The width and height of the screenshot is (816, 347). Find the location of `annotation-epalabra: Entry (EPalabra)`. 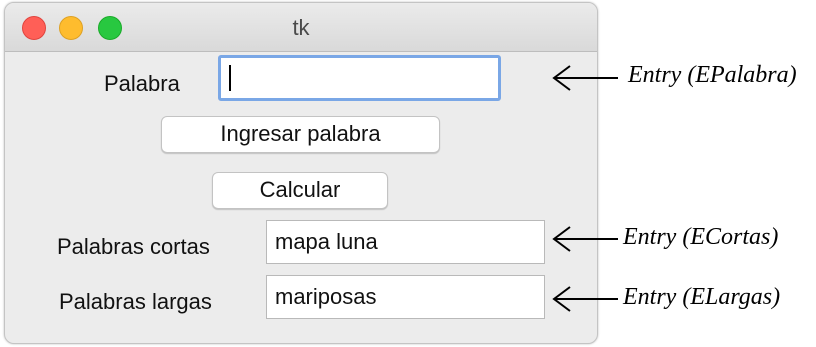

annotation-epalabra: Entry (EPalabra) is located at coordinates (712, 75).